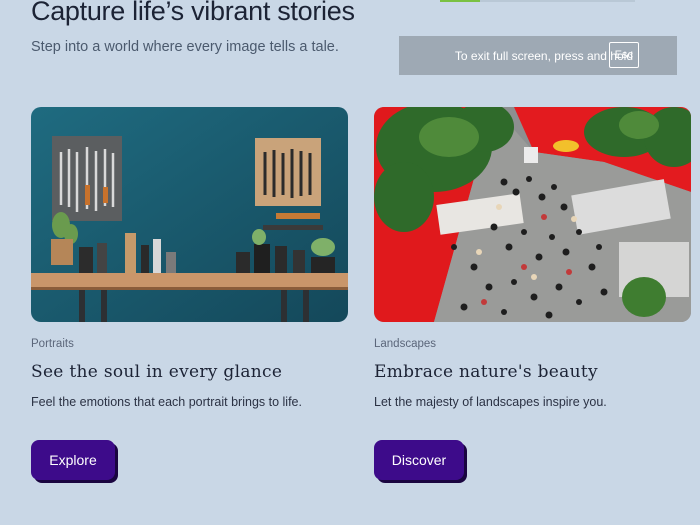 The height and width of the screenshot is (525, 700). I want to click on hero-title: Capture life’s vibrant stories, so click(193, 13).